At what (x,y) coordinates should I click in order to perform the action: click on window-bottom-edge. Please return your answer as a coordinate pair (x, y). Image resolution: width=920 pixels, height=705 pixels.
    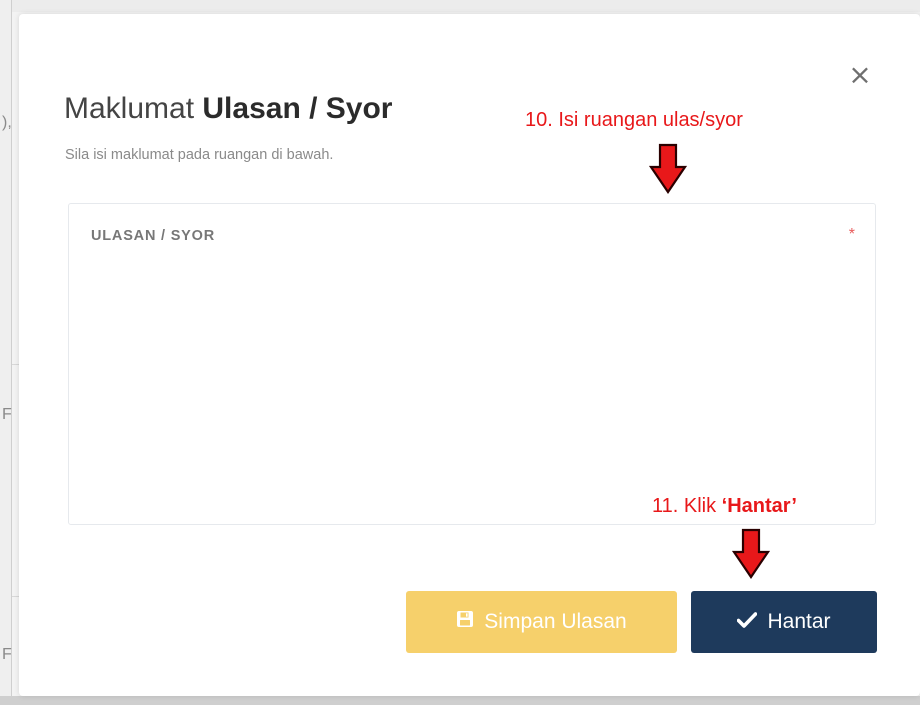
    Looking at the image, I should click on (460, 700).